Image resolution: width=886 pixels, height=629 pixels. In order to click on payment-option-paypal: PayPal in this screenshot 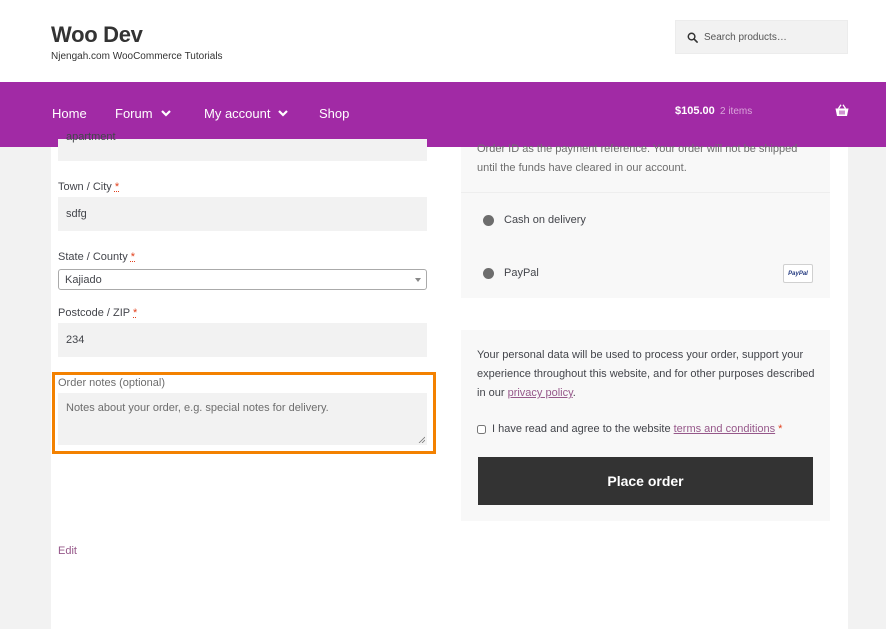, I will do `click(511, 273)`.